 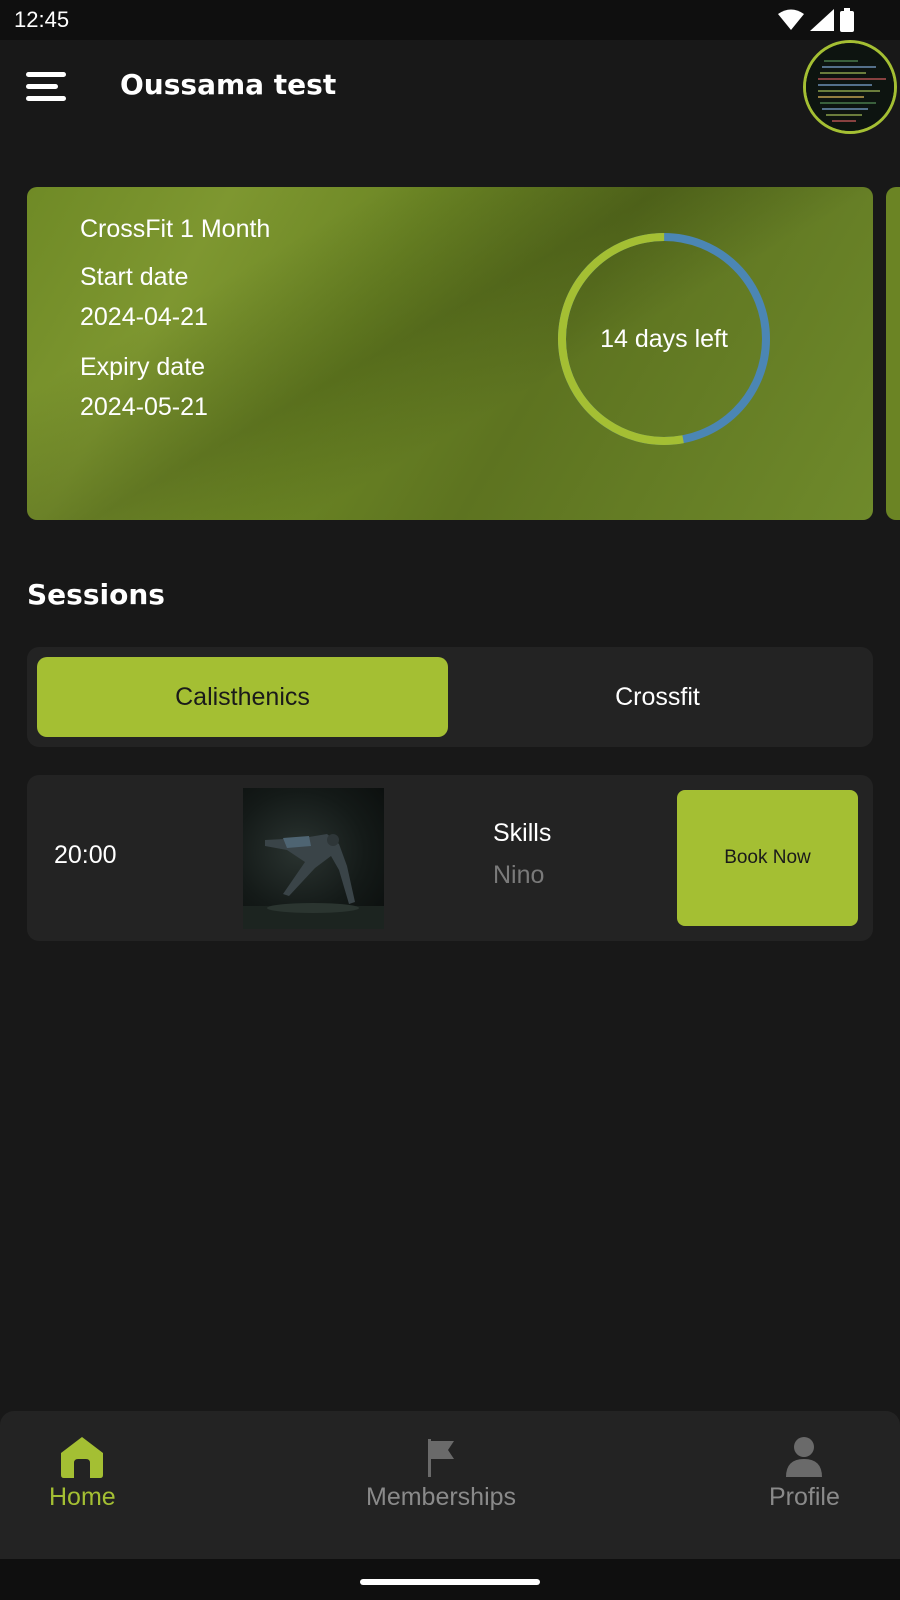 What do you see at coordinates (822, 20) in the screenshot?
I see `signal-icon` at bounding box center [822, 20].